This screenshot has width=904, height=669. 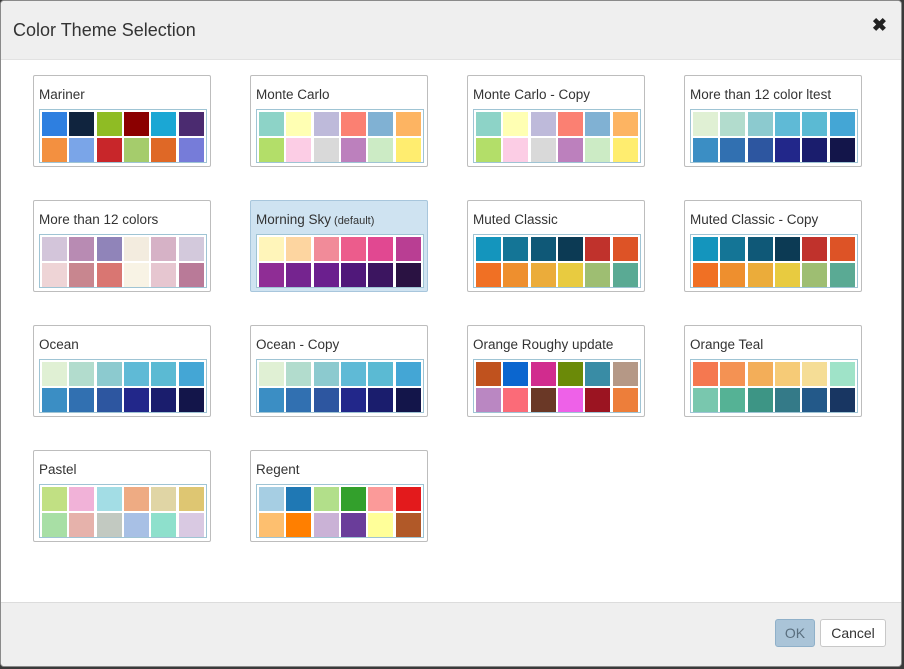 What do you see at coordinates (58, 469) in the screenshot?
I see `theme-name-label: Pastel` at bounding box center [58, 469].